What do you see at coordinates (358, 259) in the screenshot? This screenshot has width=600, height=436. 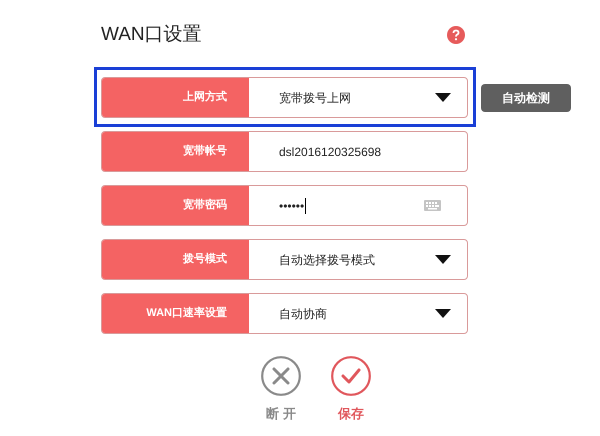 I see `dropdown-field: 自动选择拨号模式` at bounding box center [358, 259].